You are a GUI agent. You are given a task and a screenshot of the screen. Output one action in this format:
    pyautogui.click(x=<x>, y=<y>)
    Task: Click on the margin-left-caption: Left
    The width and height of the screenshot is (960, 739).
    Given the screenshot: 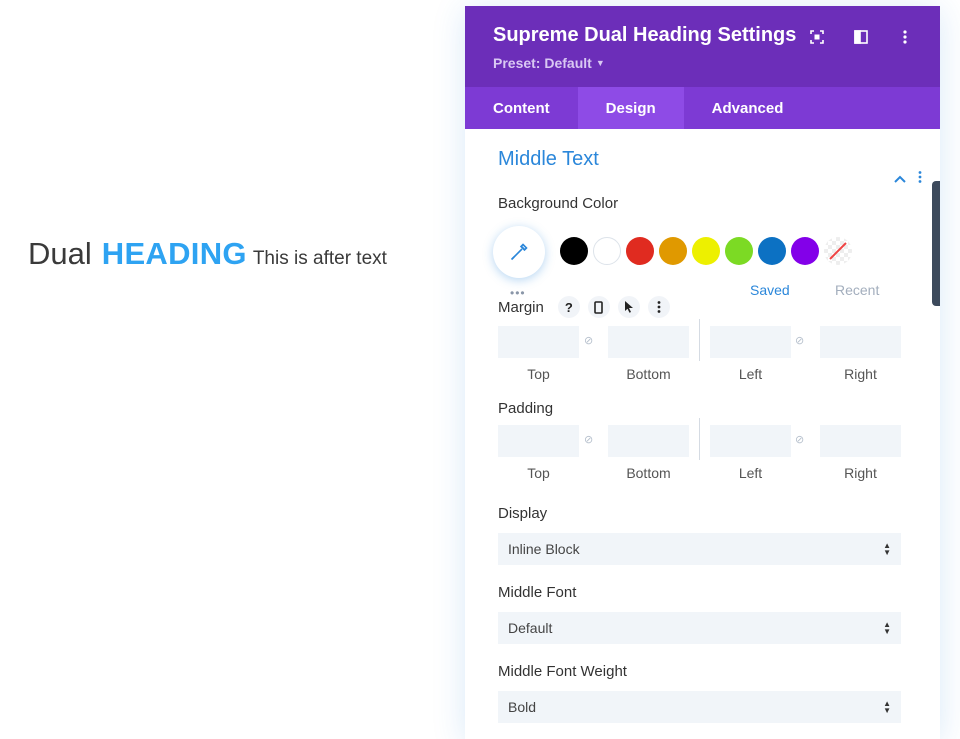 What is the action you would take?
    pyautogui.click(x=750, y=374)
    